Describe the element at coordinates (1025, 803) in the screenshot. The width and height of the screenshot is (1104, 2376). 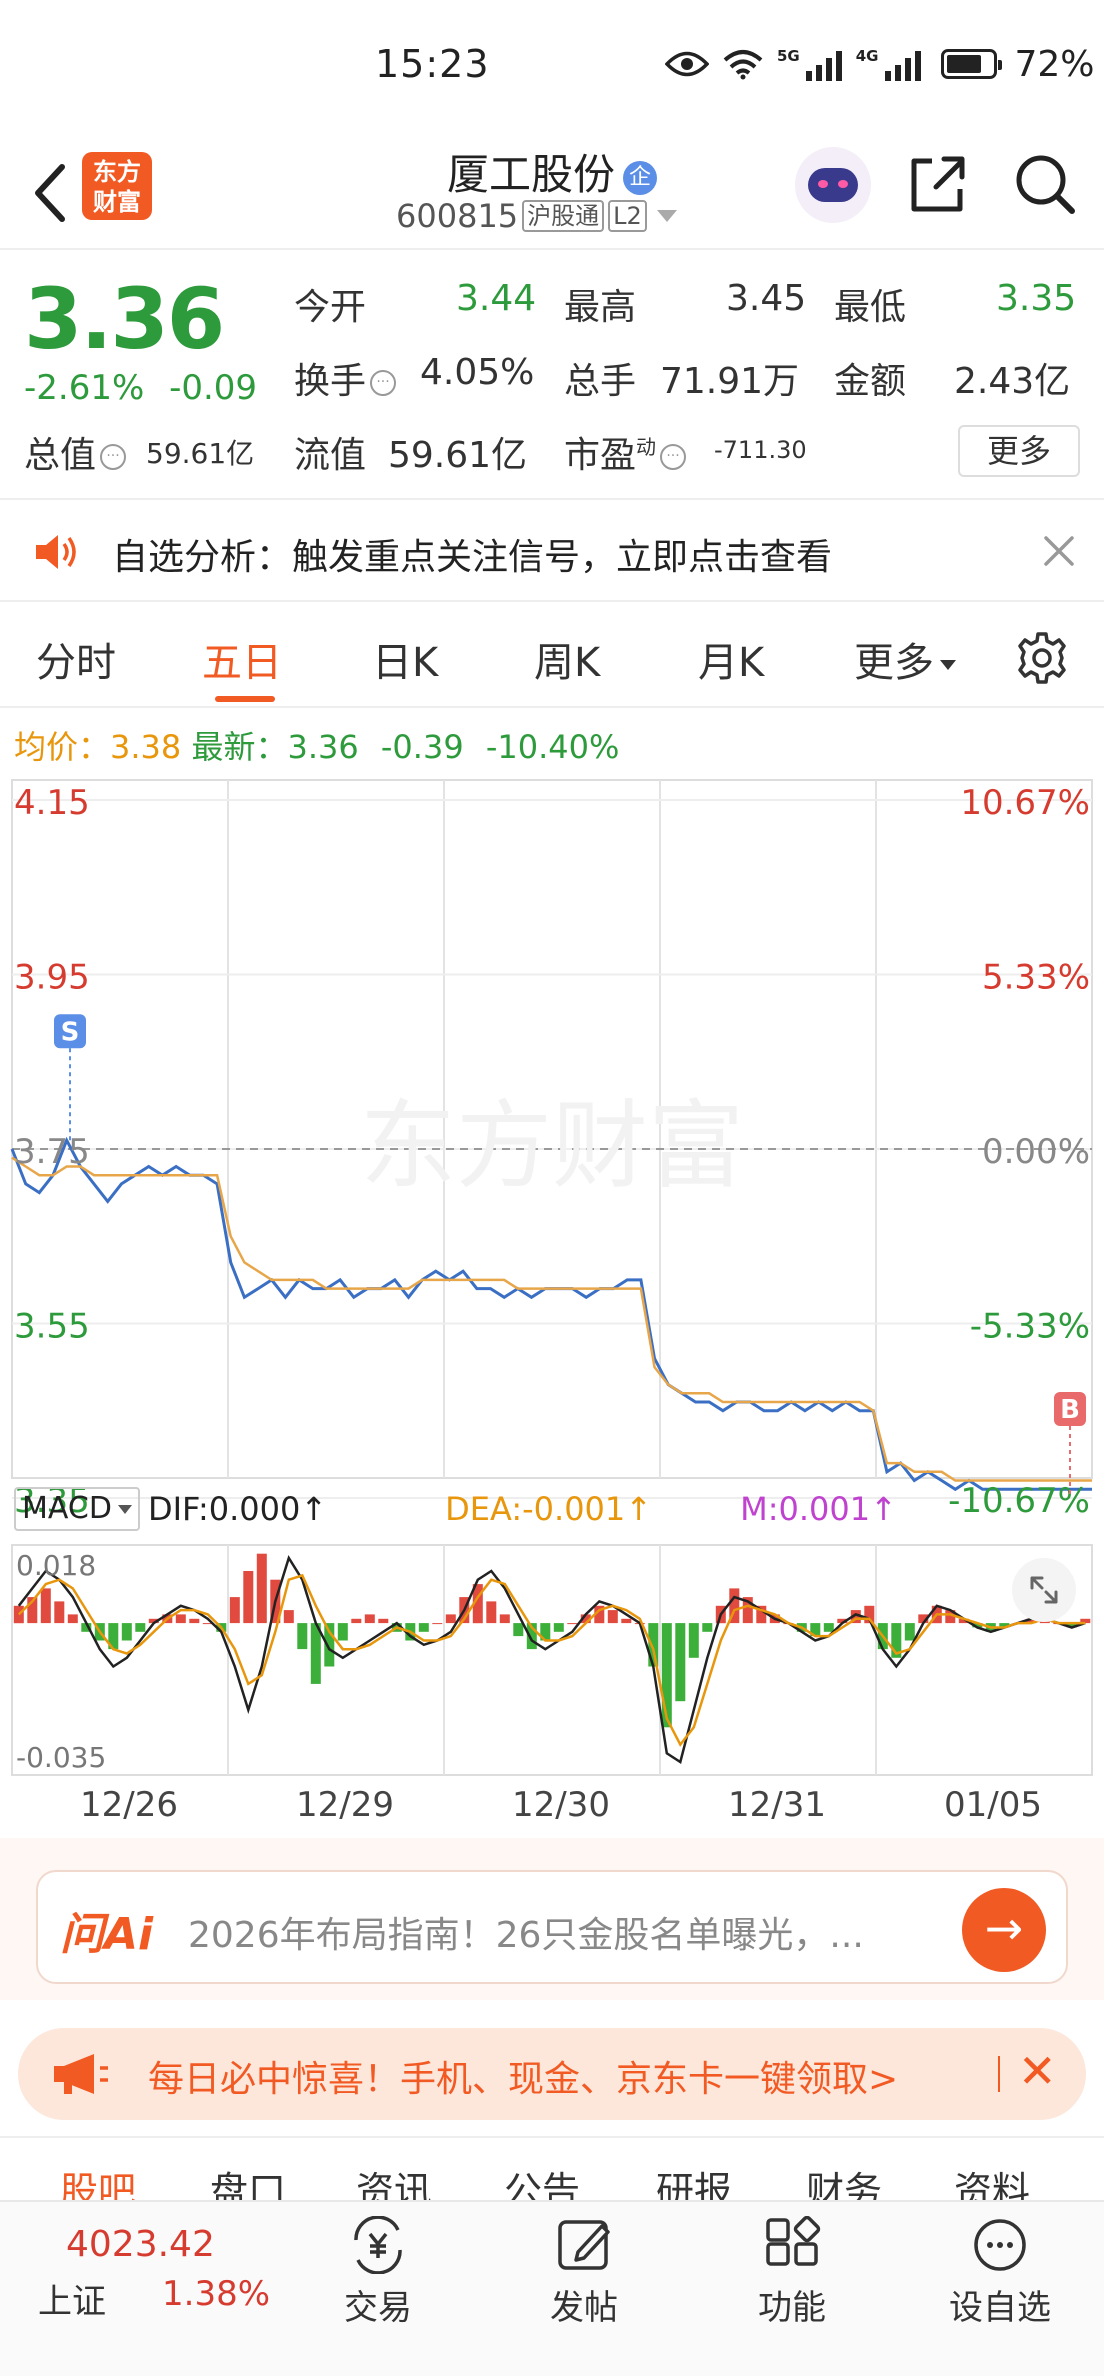
I see `y-tick-right: 10.67%` at that location.